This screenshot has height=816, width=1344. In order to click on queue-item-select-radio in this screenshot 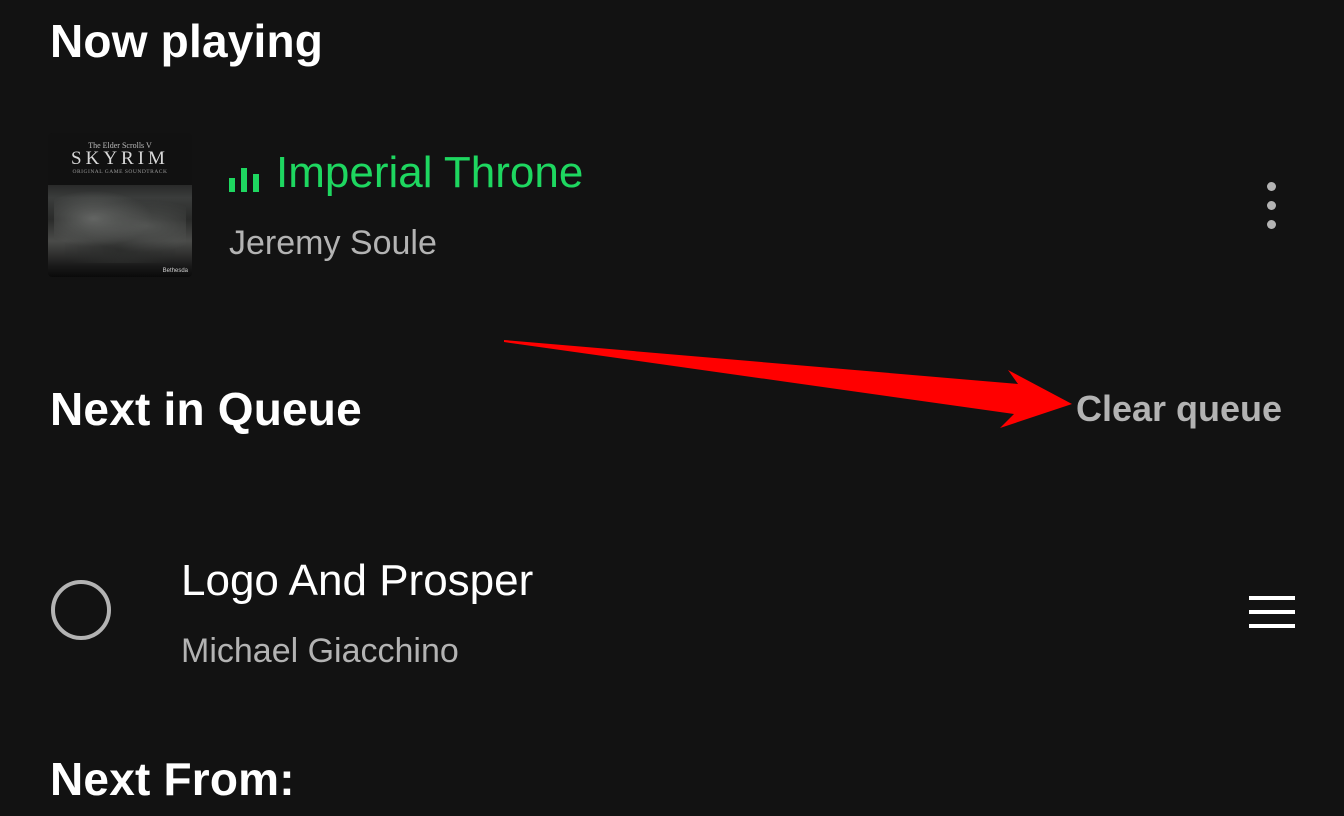, I will do `click(81, 610)`.